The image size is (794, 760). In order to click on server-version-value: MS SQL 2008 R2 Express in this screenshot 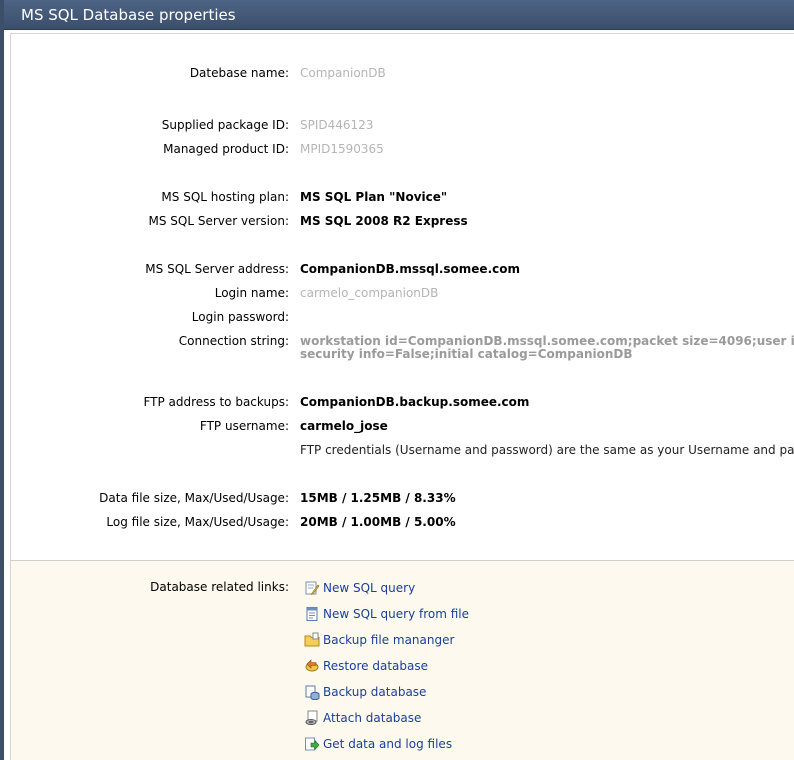, I will do `click(384, 221)`.